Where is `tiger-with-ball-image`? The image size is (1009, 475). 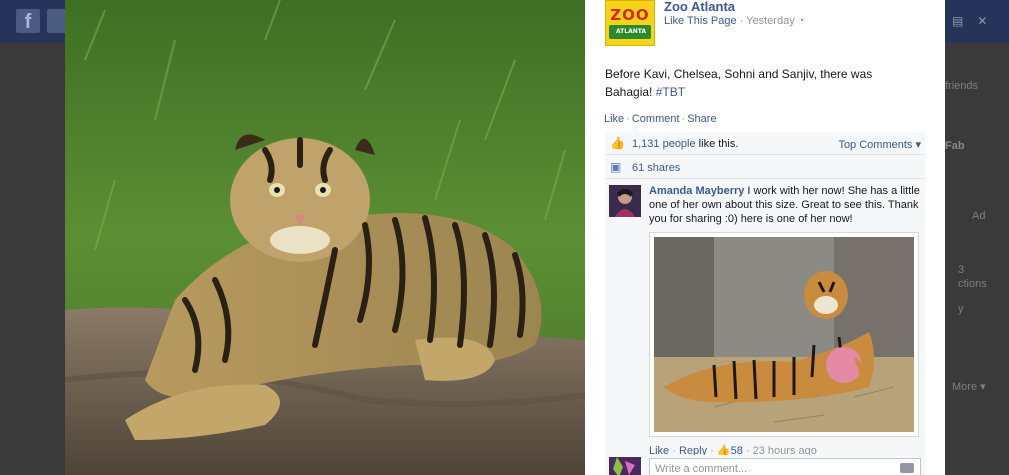 tiger-with-ball-image is located at coordinates (784, 334).